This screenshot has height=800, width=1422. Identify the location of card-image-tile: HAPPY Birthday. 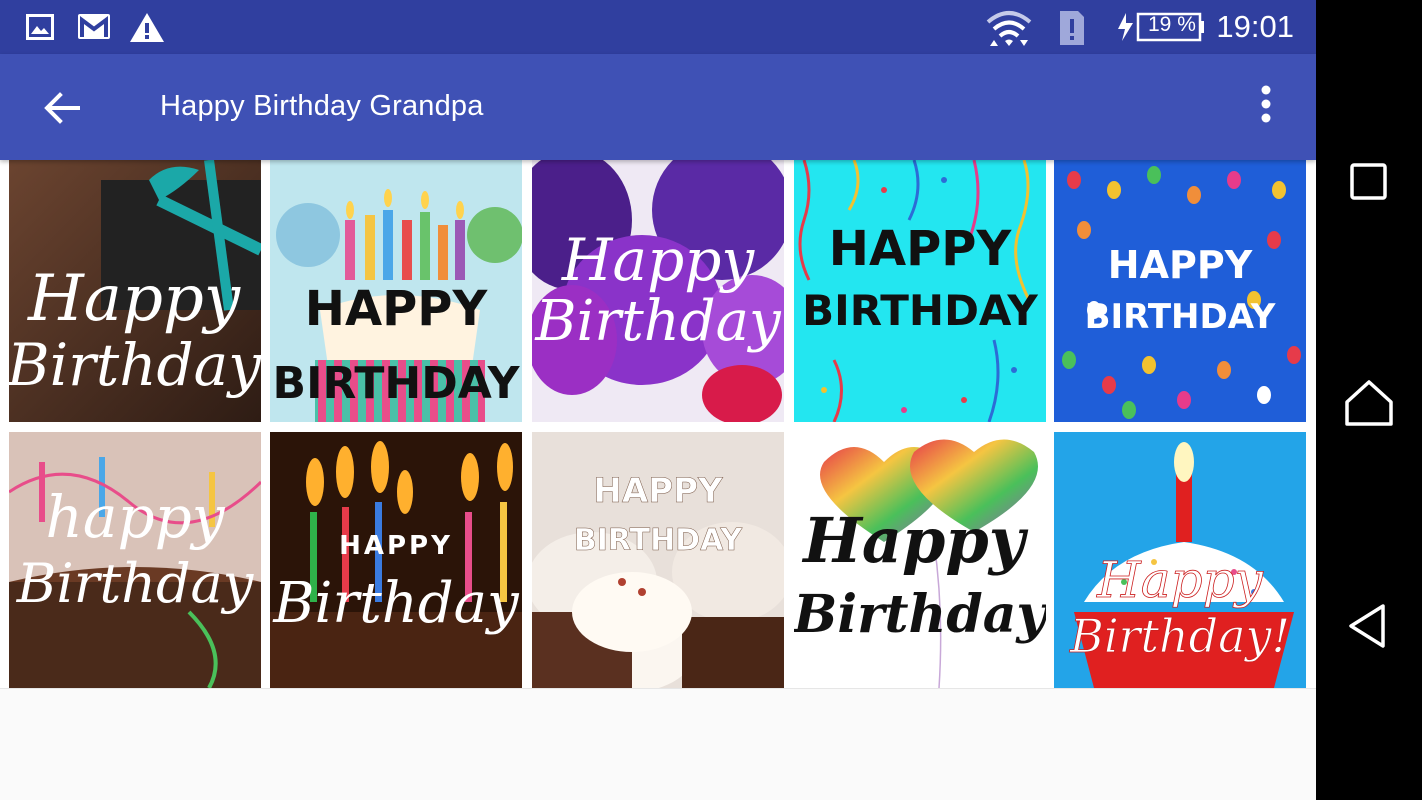
(396, 560).